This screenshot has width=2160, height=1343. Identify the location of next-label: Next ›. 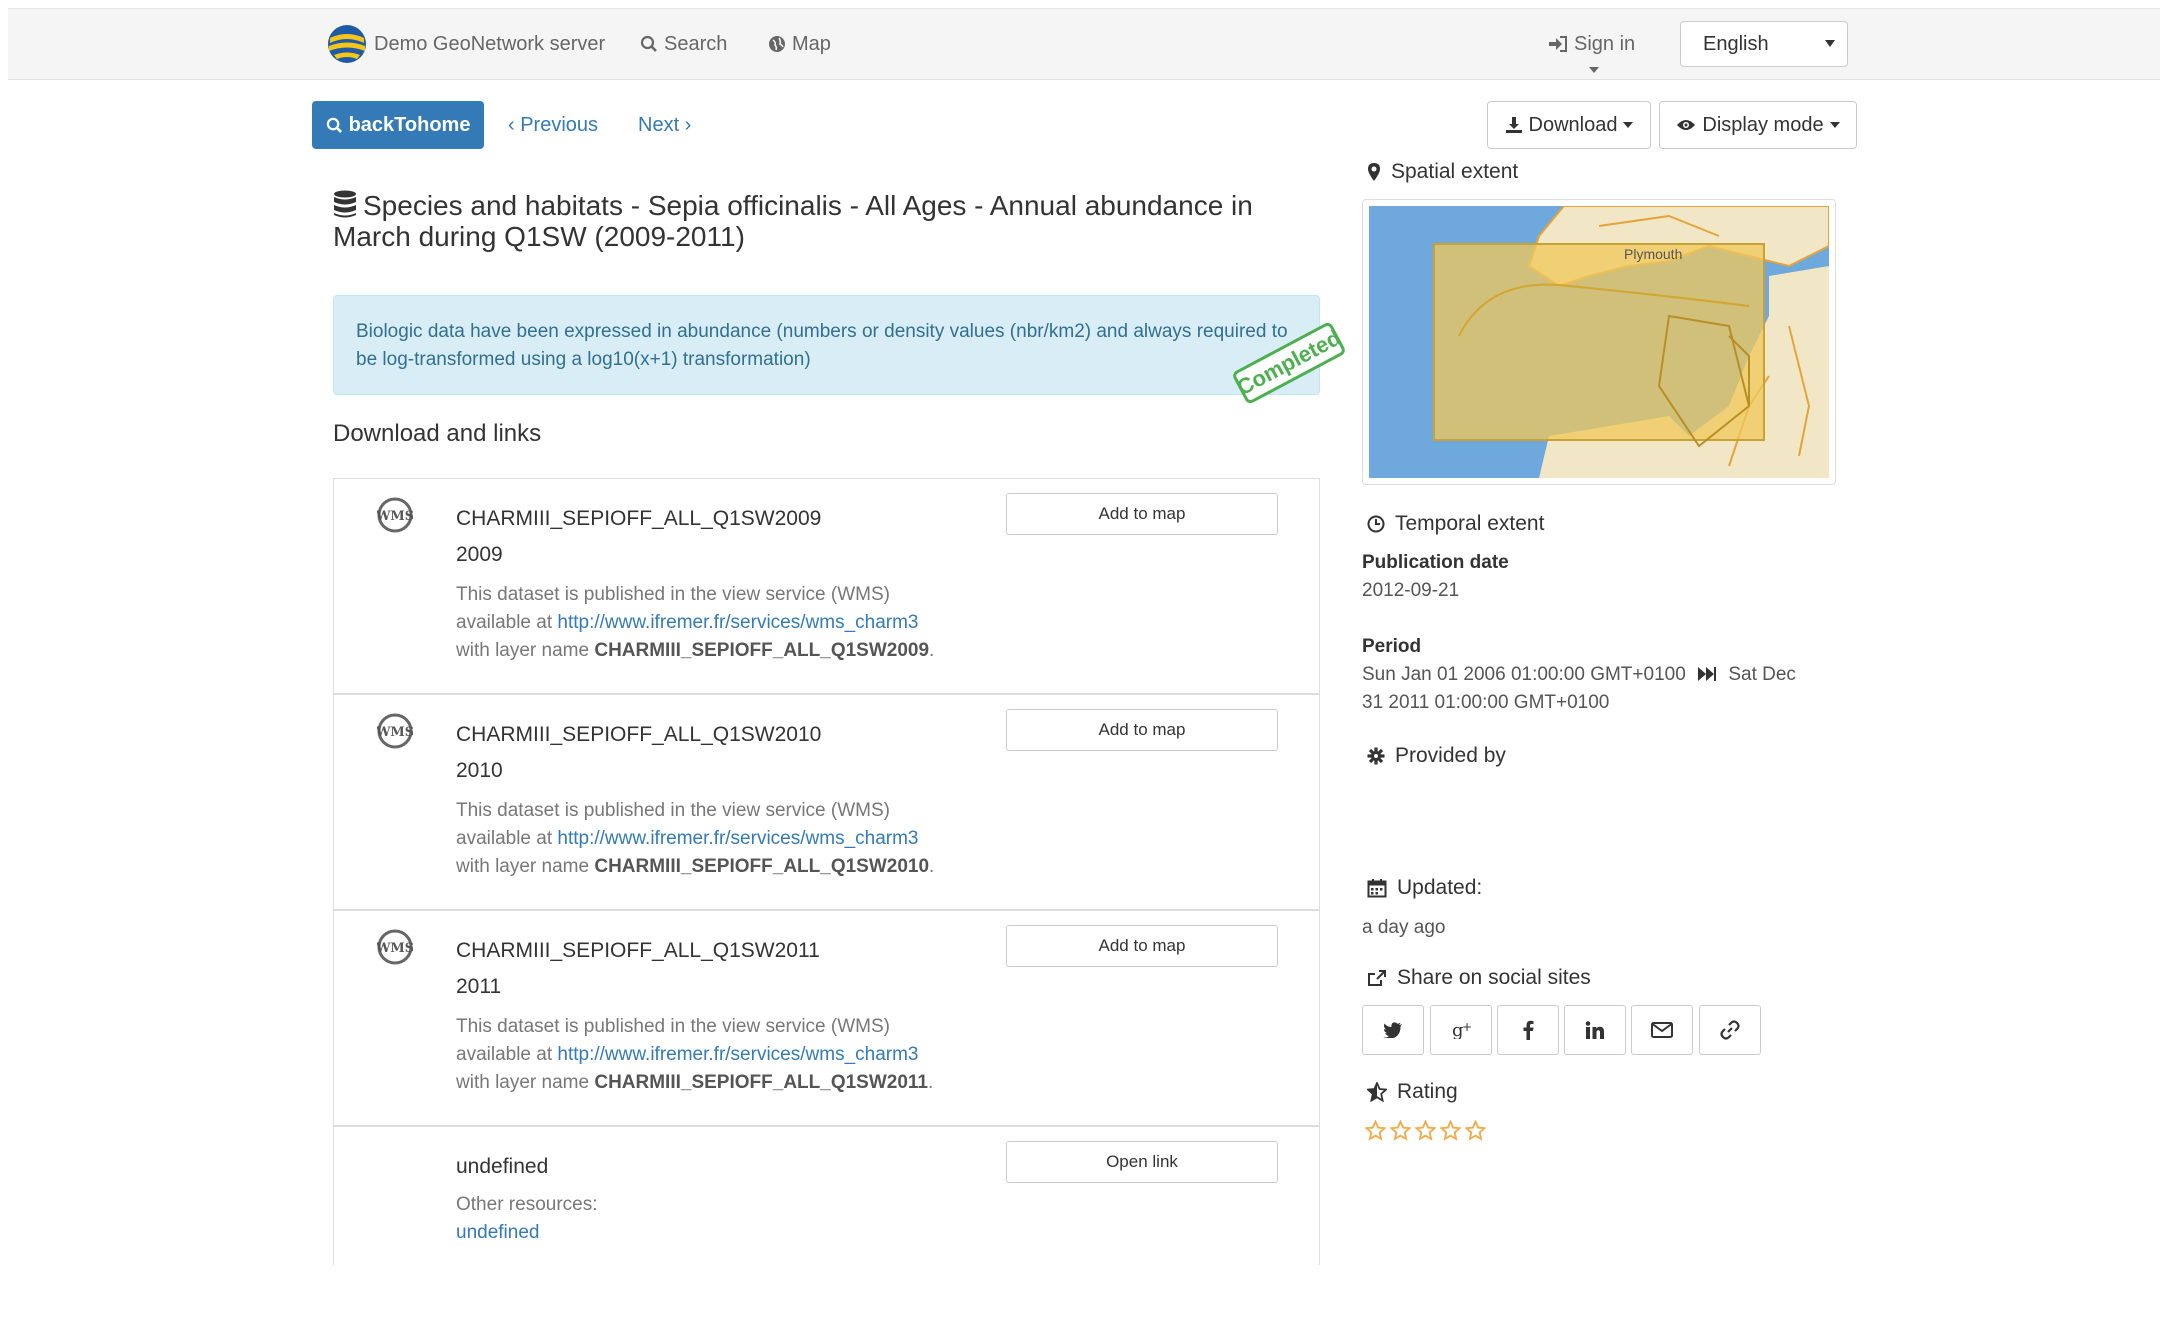
(665, 124).